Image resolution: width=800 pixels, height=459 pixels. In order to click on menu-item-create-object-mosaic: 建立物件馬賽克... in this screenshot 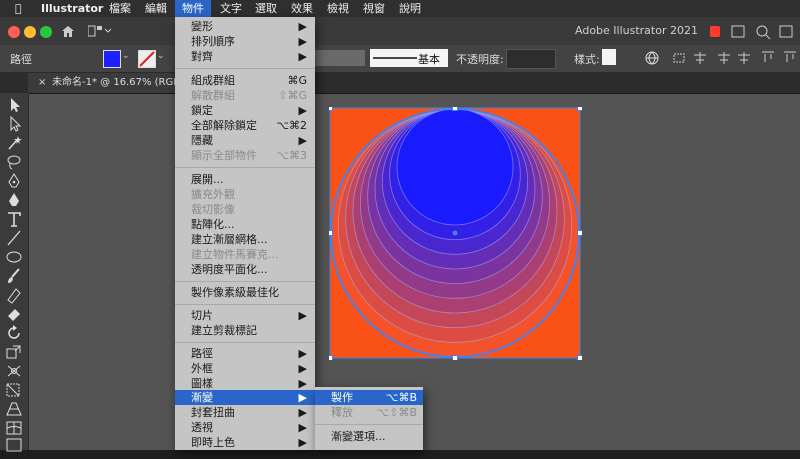, I will do `click(245, 254)`.